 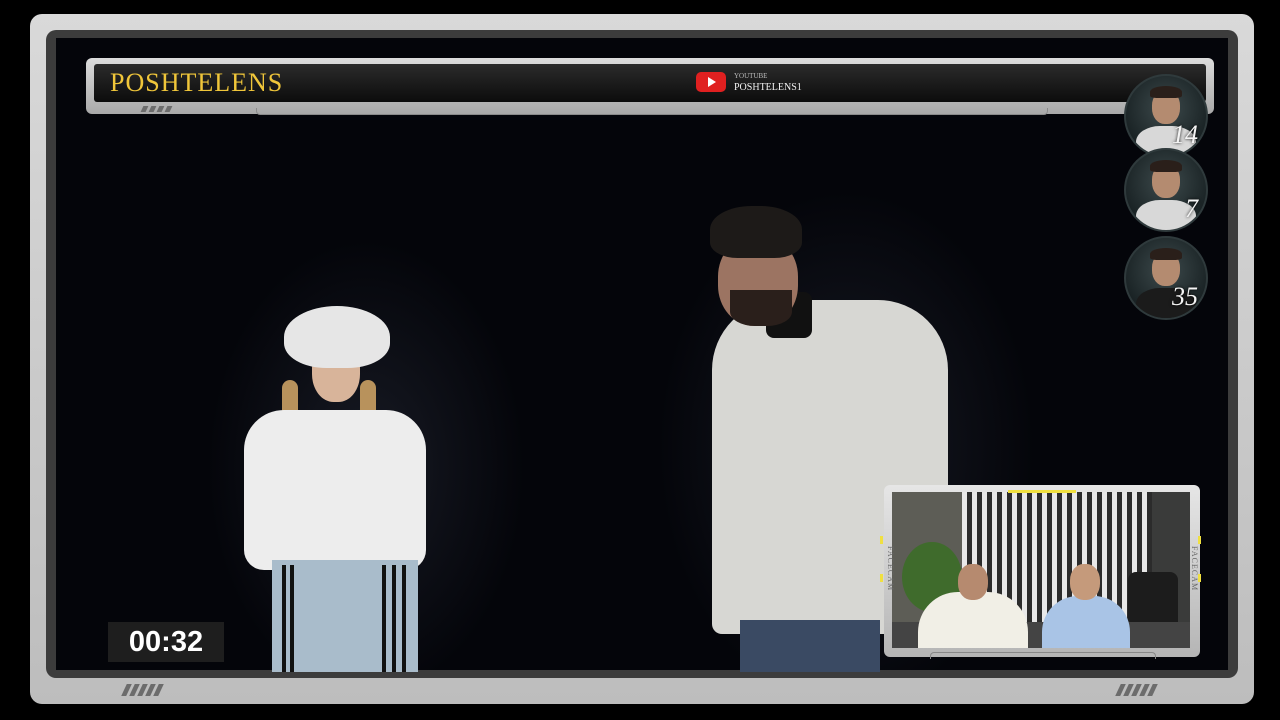 What do you see at coordinates (156, 109) in the screenshot?
I see `stripes-top-left` at bounding box center [156, 109].